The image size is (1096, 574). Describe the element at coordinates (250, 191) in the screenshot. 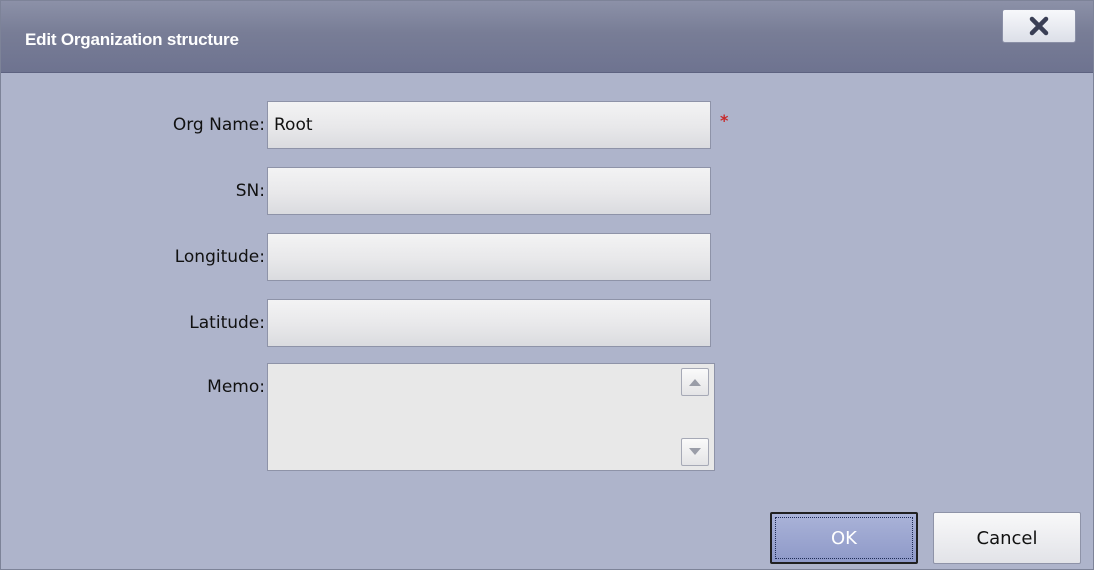

I see `sn-label: SN:` at that location.